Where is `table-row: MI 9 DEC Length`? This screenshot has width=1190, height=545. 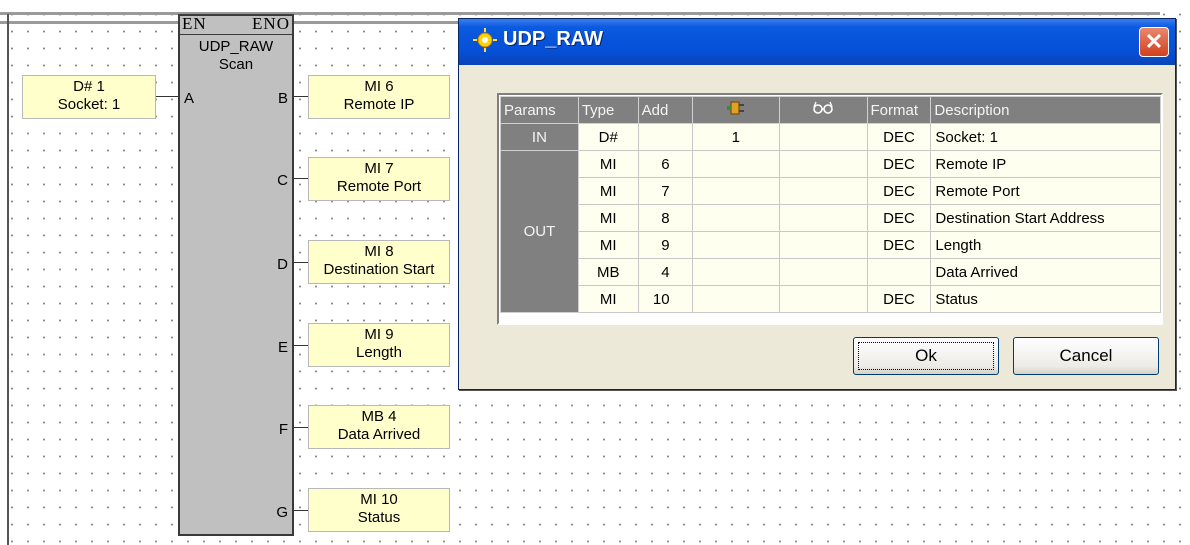
table-row: MI 9 DEC Length is located at coordinates (831, 245).